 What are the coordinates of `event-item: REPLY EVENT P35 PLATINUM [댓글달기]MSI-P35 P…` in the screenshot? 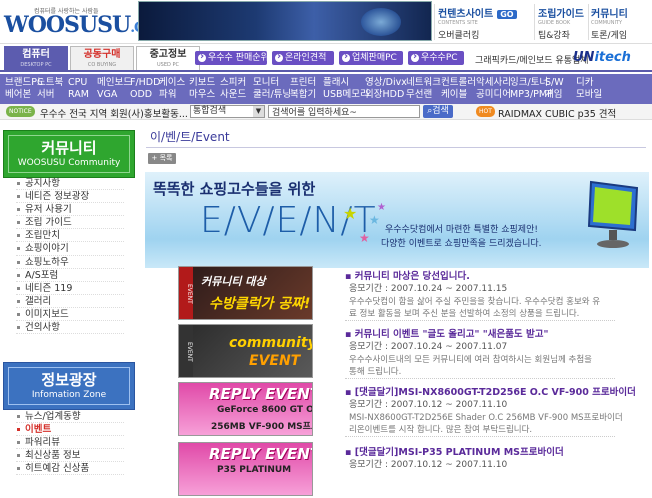 It's located at (413, 469).